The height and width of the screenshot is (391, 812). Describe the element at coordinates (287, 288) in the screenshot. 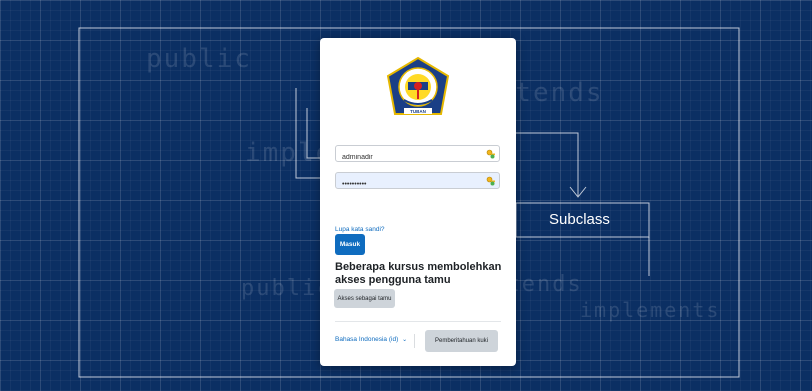

I see `bg-word-public-2: public` at that location.